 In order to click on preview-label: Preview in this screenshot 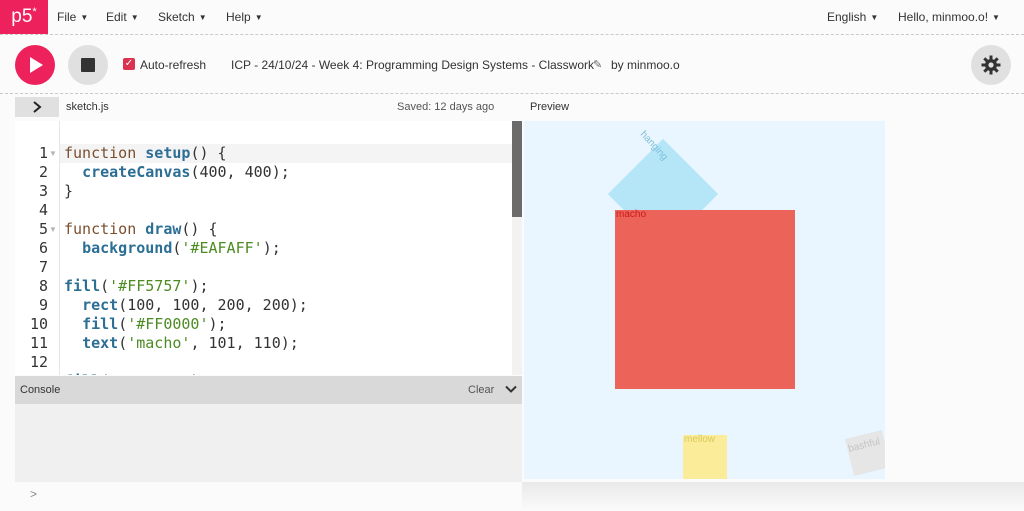, I will do `click(550, 107)`.